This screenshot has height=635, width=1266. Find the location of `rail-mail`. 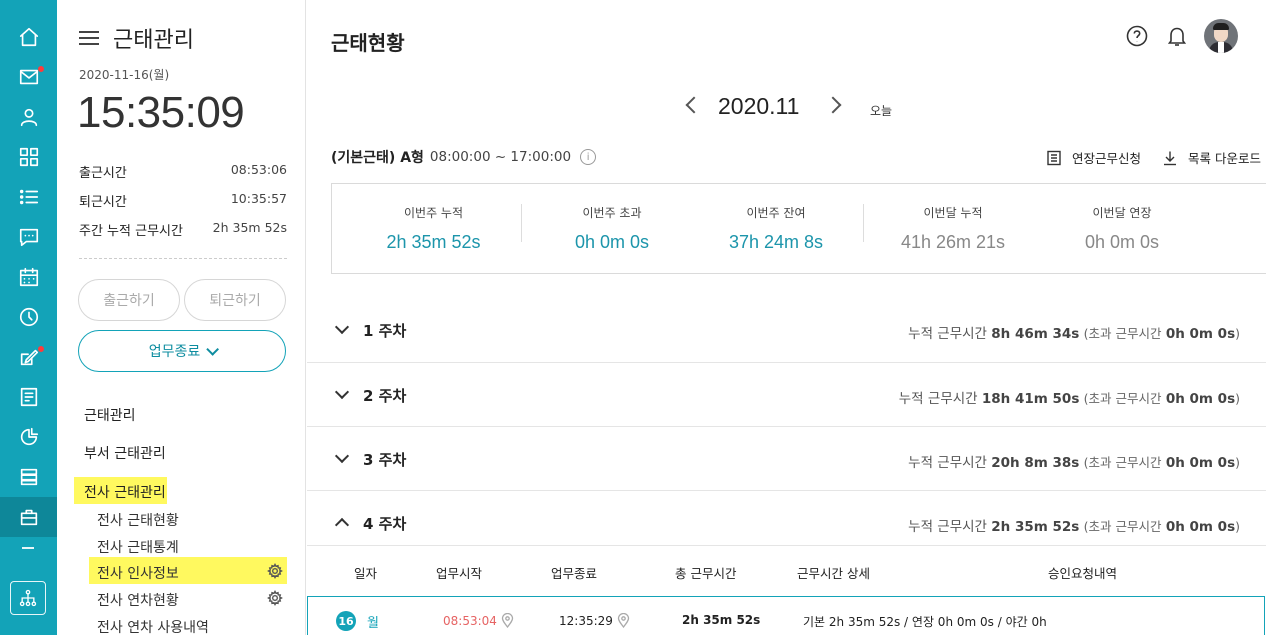

rail-mail is located at coordinates (28, 77).